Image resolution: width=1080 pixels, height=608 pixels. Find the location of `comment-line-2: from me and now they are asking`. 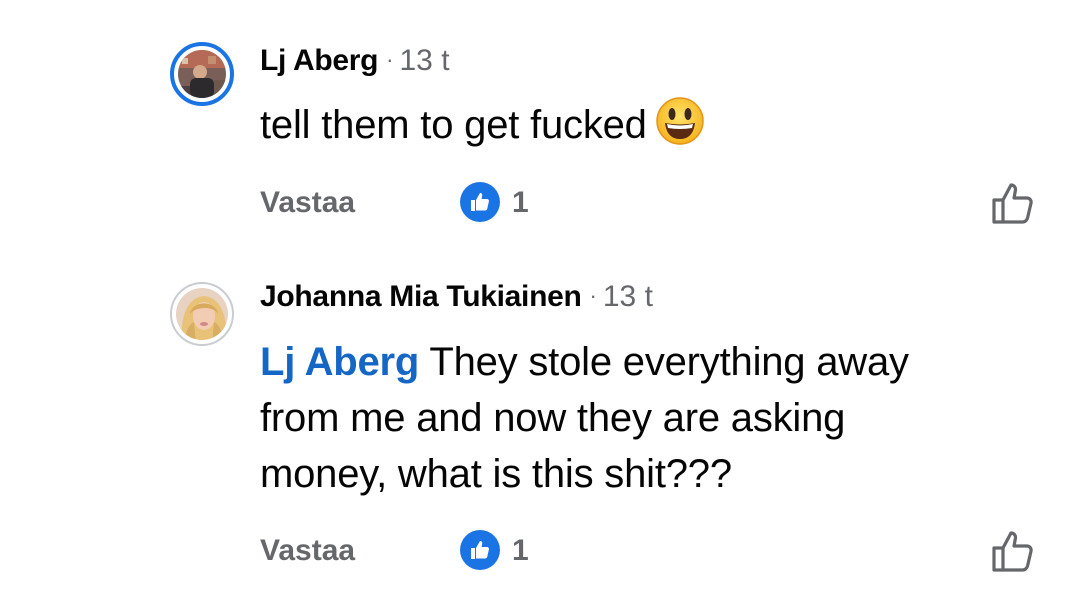

comment-line-2: from me and now they are asking is located at coordinates (553, 418).